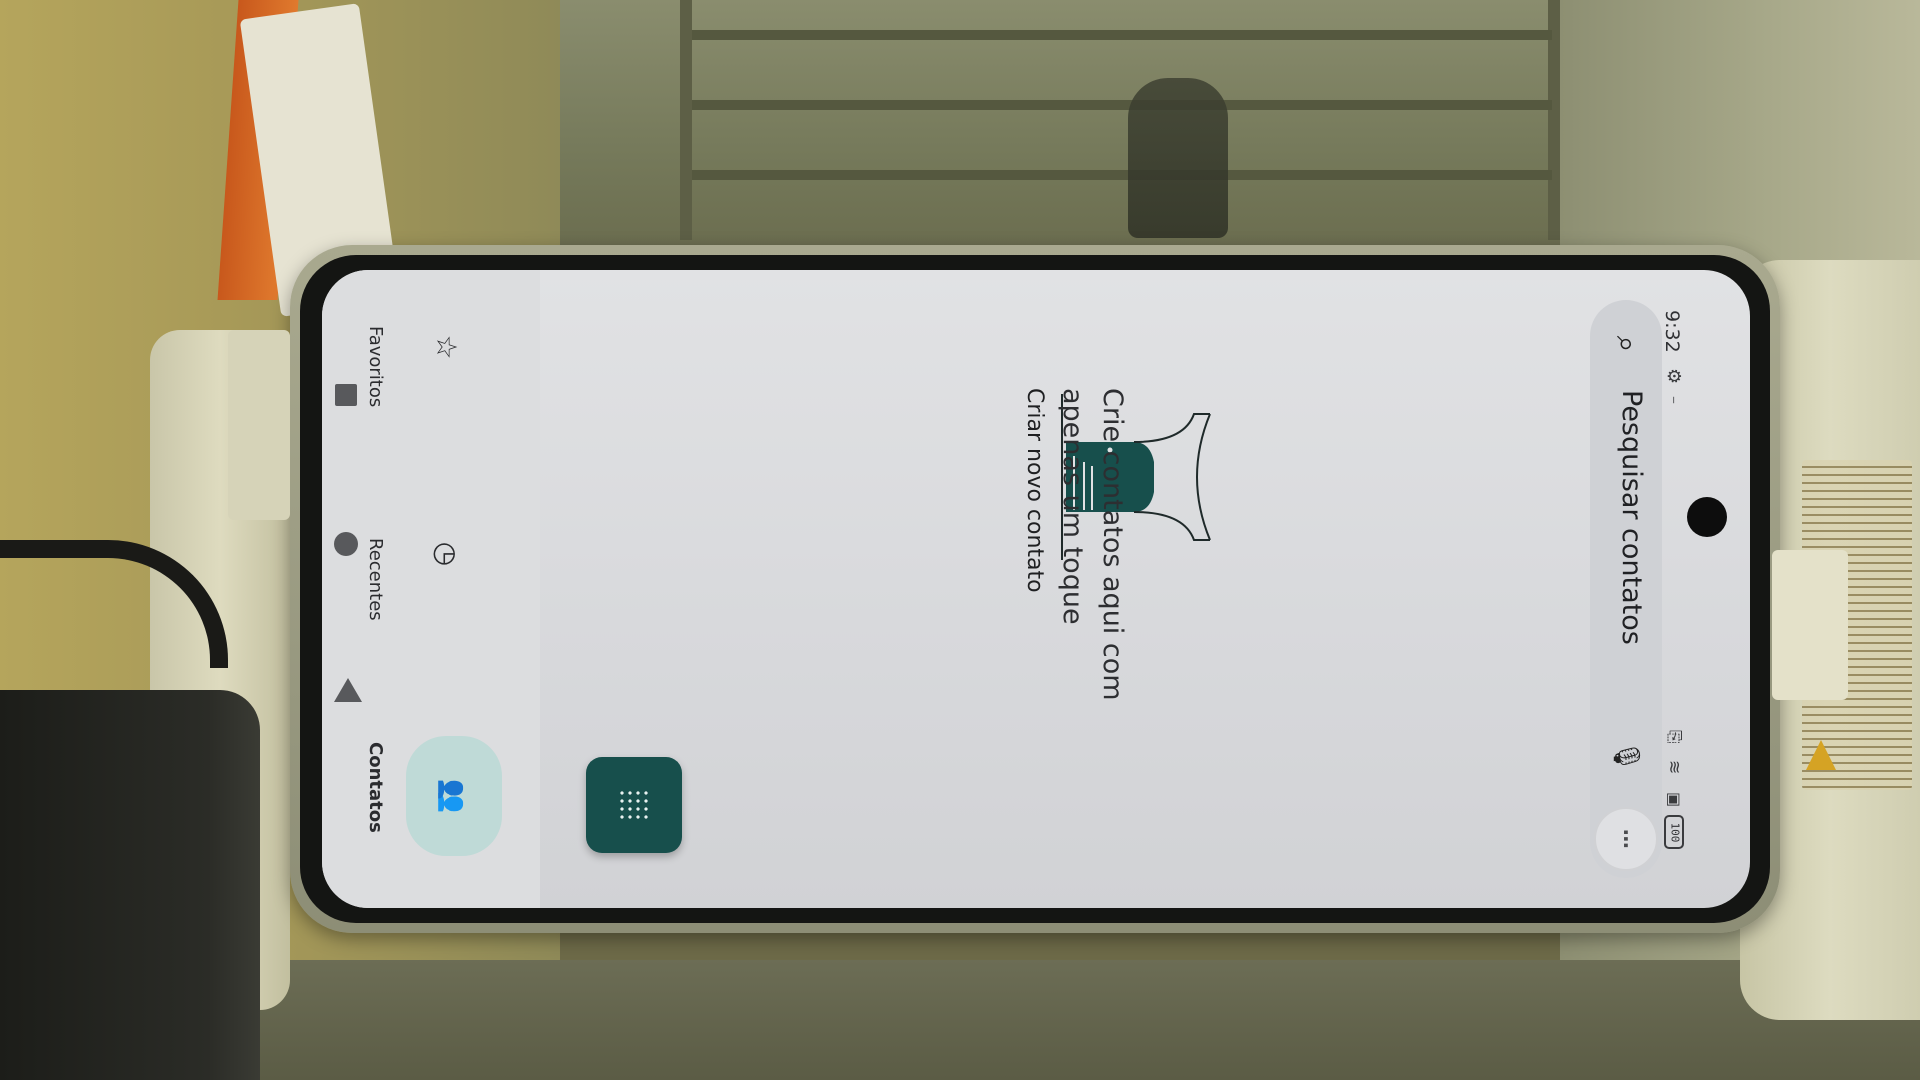 The height and width of the screenshot is (1080, 1920). I want to click on empty-state-title-line1: Crie contatos aqui com, so click(1112, 544).